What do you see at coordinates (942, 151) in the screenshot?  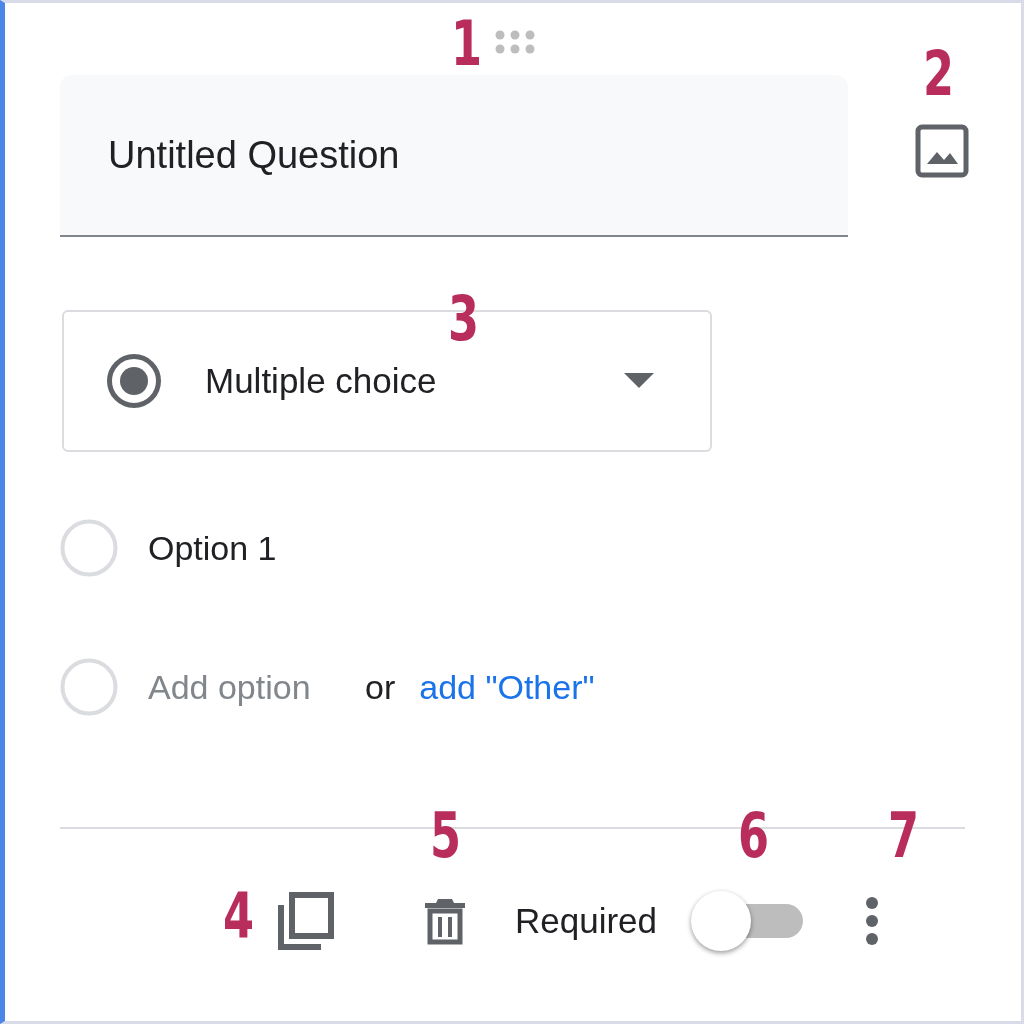 I see `image-icon` at bounding box center [942, 151].